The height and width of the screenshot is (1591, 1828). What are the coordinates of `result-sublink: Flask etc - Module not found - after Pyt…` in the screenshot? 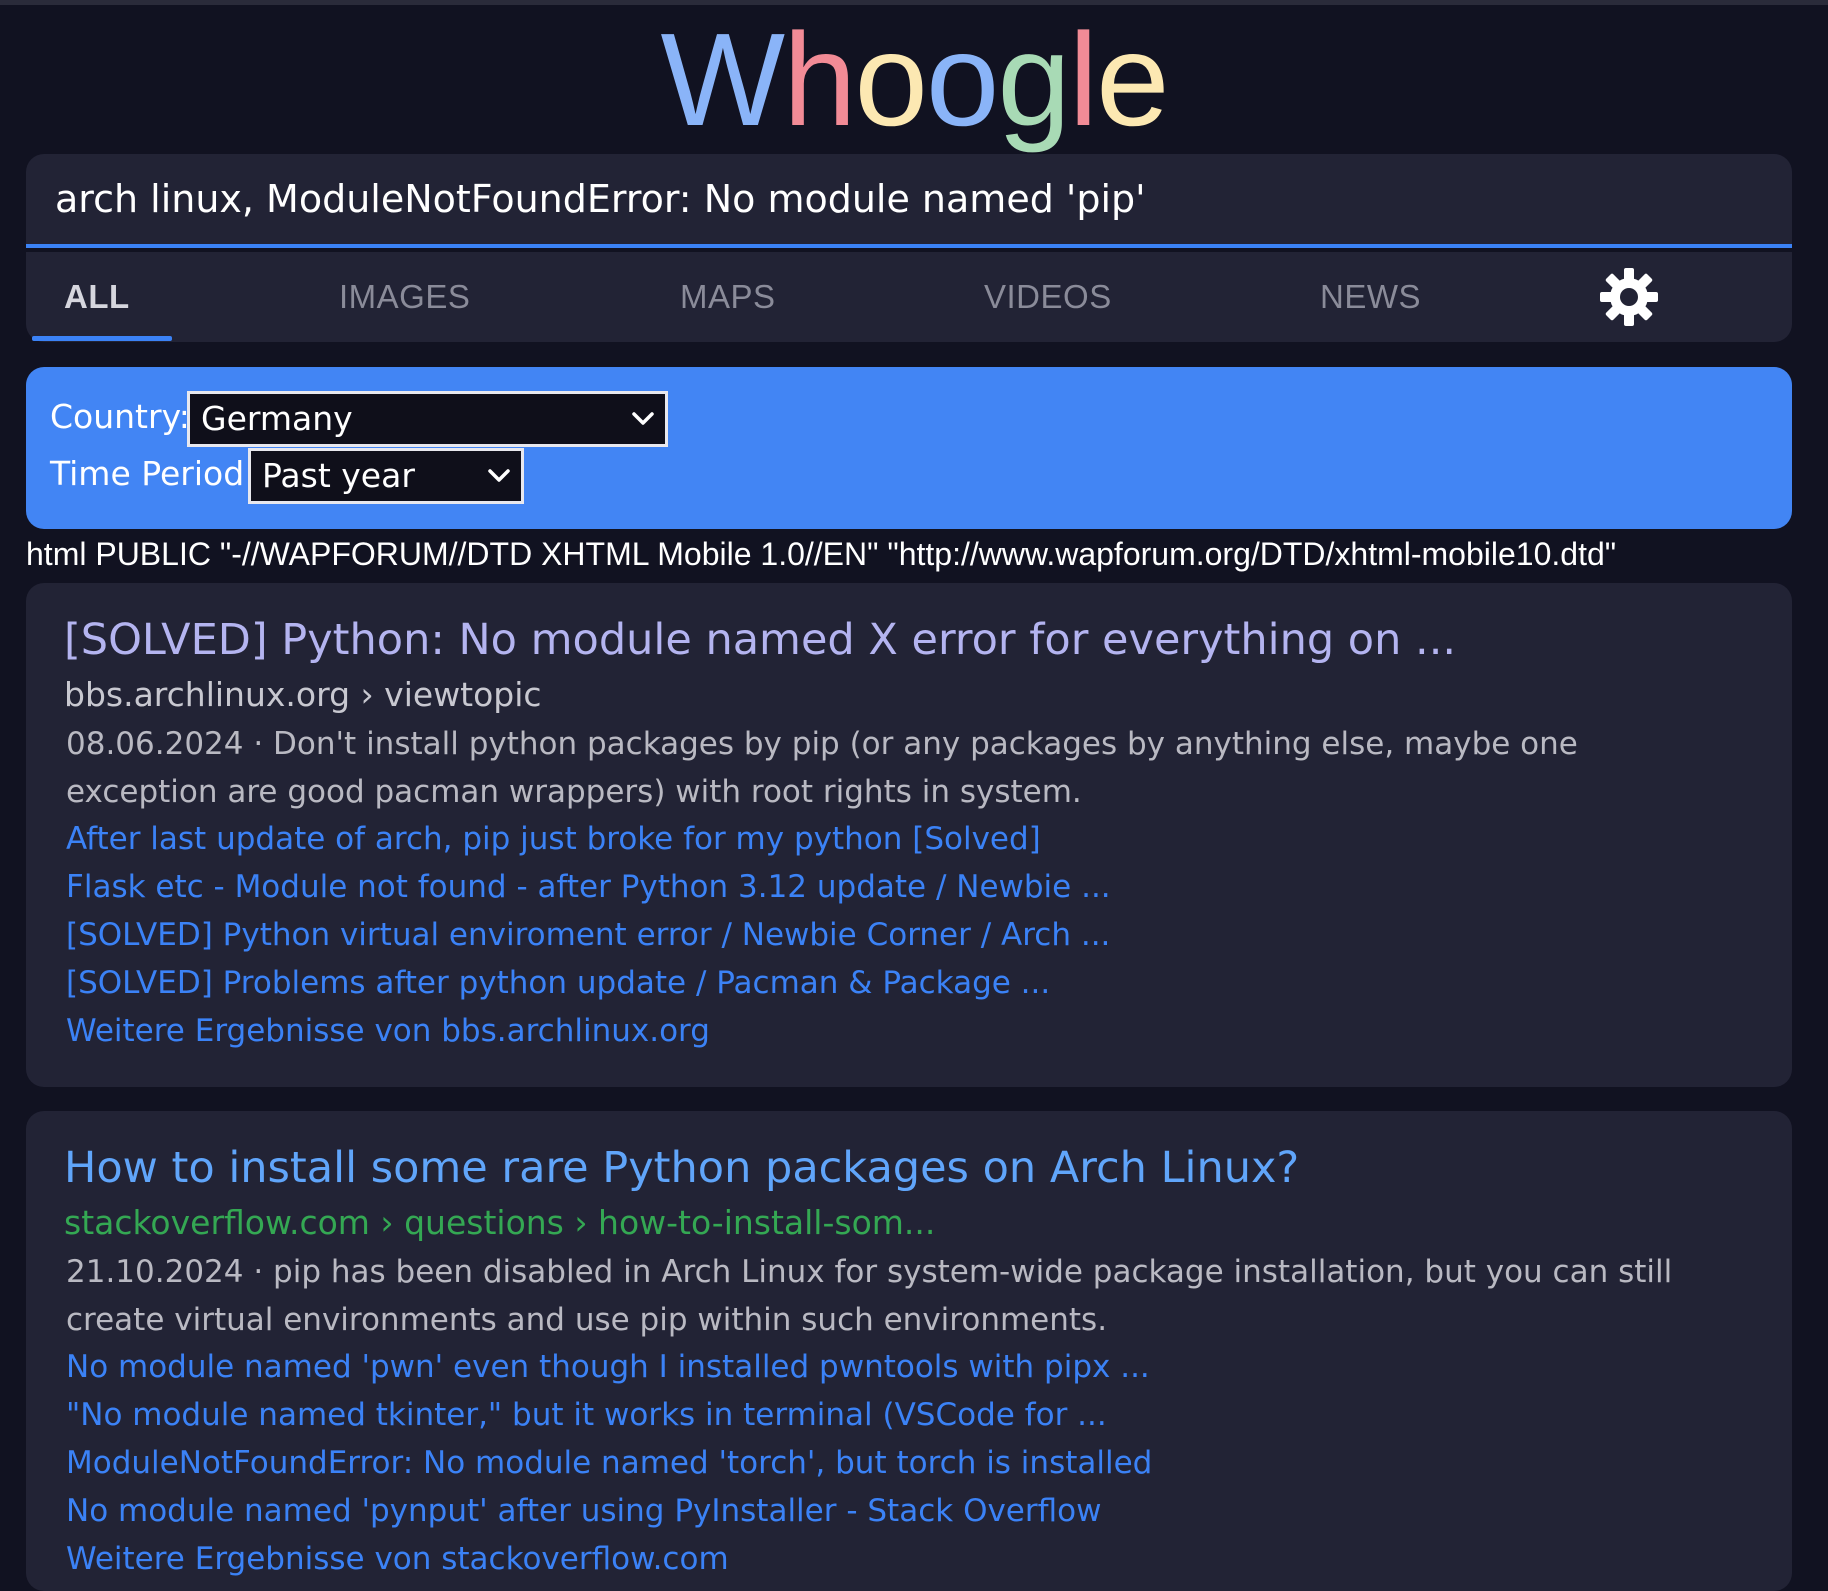 It's located at (588, 887).